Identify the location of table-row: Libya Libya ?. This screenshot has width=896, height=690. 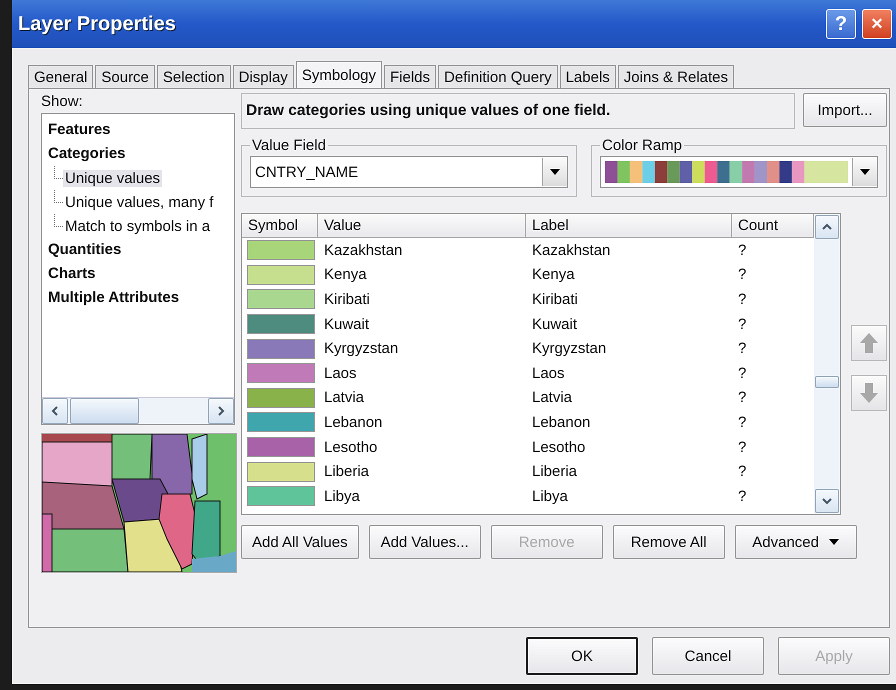
(528, 496).